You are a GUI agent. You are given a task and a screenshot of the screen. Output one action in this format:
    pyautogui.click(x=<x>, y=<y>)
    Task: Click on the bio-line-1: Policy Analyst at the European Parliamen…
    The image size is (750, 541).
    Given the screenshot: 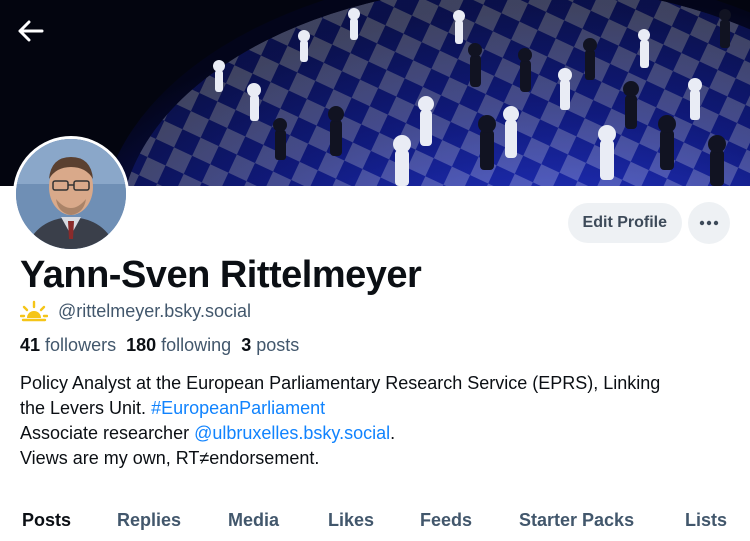 What is the action you would take?
    pyautogui.click(x=340, y=383)
    